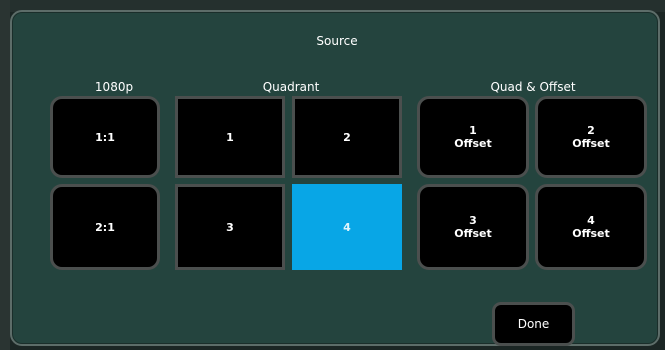 The image size is (665, 350). Describe the element at coordinates (591, 220) in the screenshot. I see `quad-offset-4-number: 4` at that location.